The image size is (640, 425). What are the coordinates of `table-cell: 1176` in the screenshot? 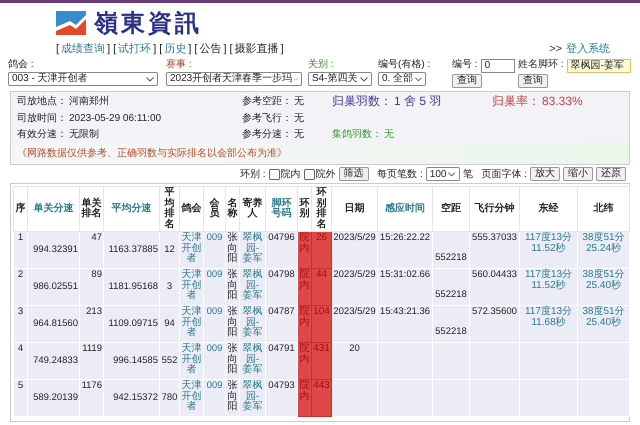 It's located at (92, 398).